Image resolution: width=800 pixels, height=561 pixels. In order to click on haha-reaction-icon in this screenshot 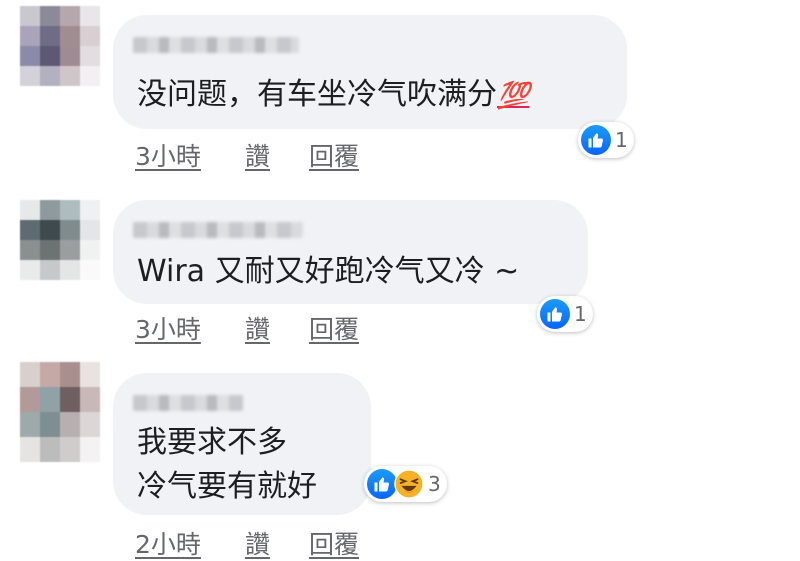, I will do `click(409, 484)`.